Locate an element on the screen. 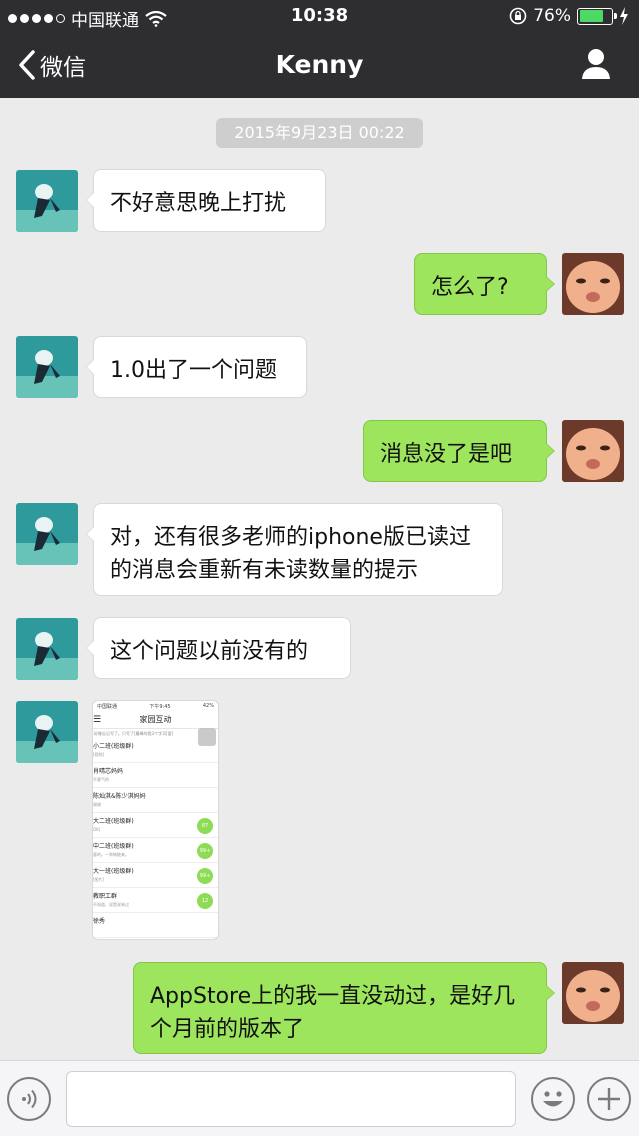  smiley-icon is located at coordinates (553, 1099).